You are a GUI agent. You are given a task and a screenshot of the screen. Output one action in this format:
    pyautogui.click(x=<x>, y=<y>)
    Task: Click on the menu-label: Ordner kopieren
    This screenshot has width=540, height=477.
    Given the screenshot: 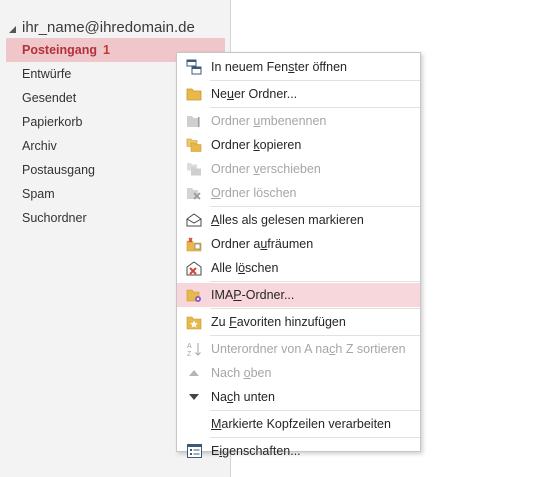 What is the action you would take?
    pyautogui.click(x=256, y=145)
    